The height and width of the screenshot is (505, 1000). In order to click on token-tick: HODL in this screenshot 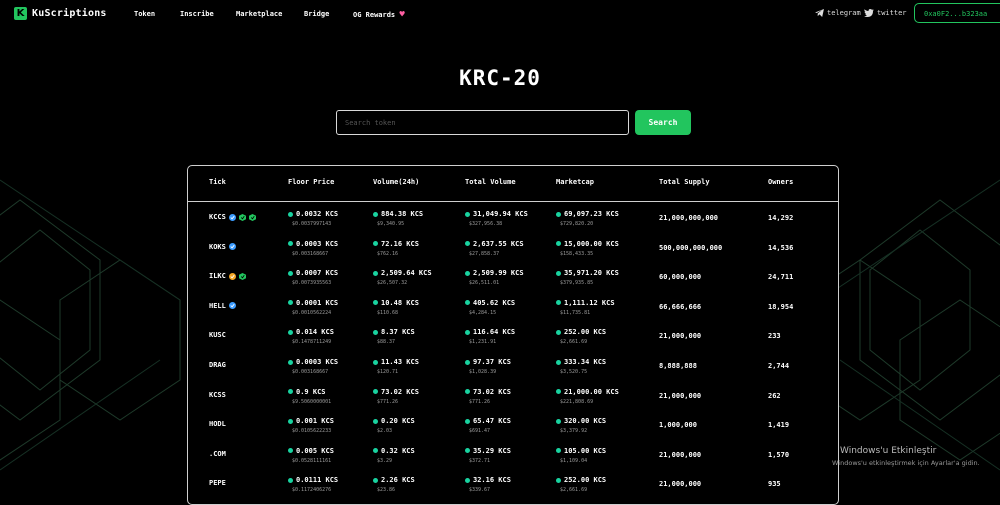, I will do `click(217, 424)`.